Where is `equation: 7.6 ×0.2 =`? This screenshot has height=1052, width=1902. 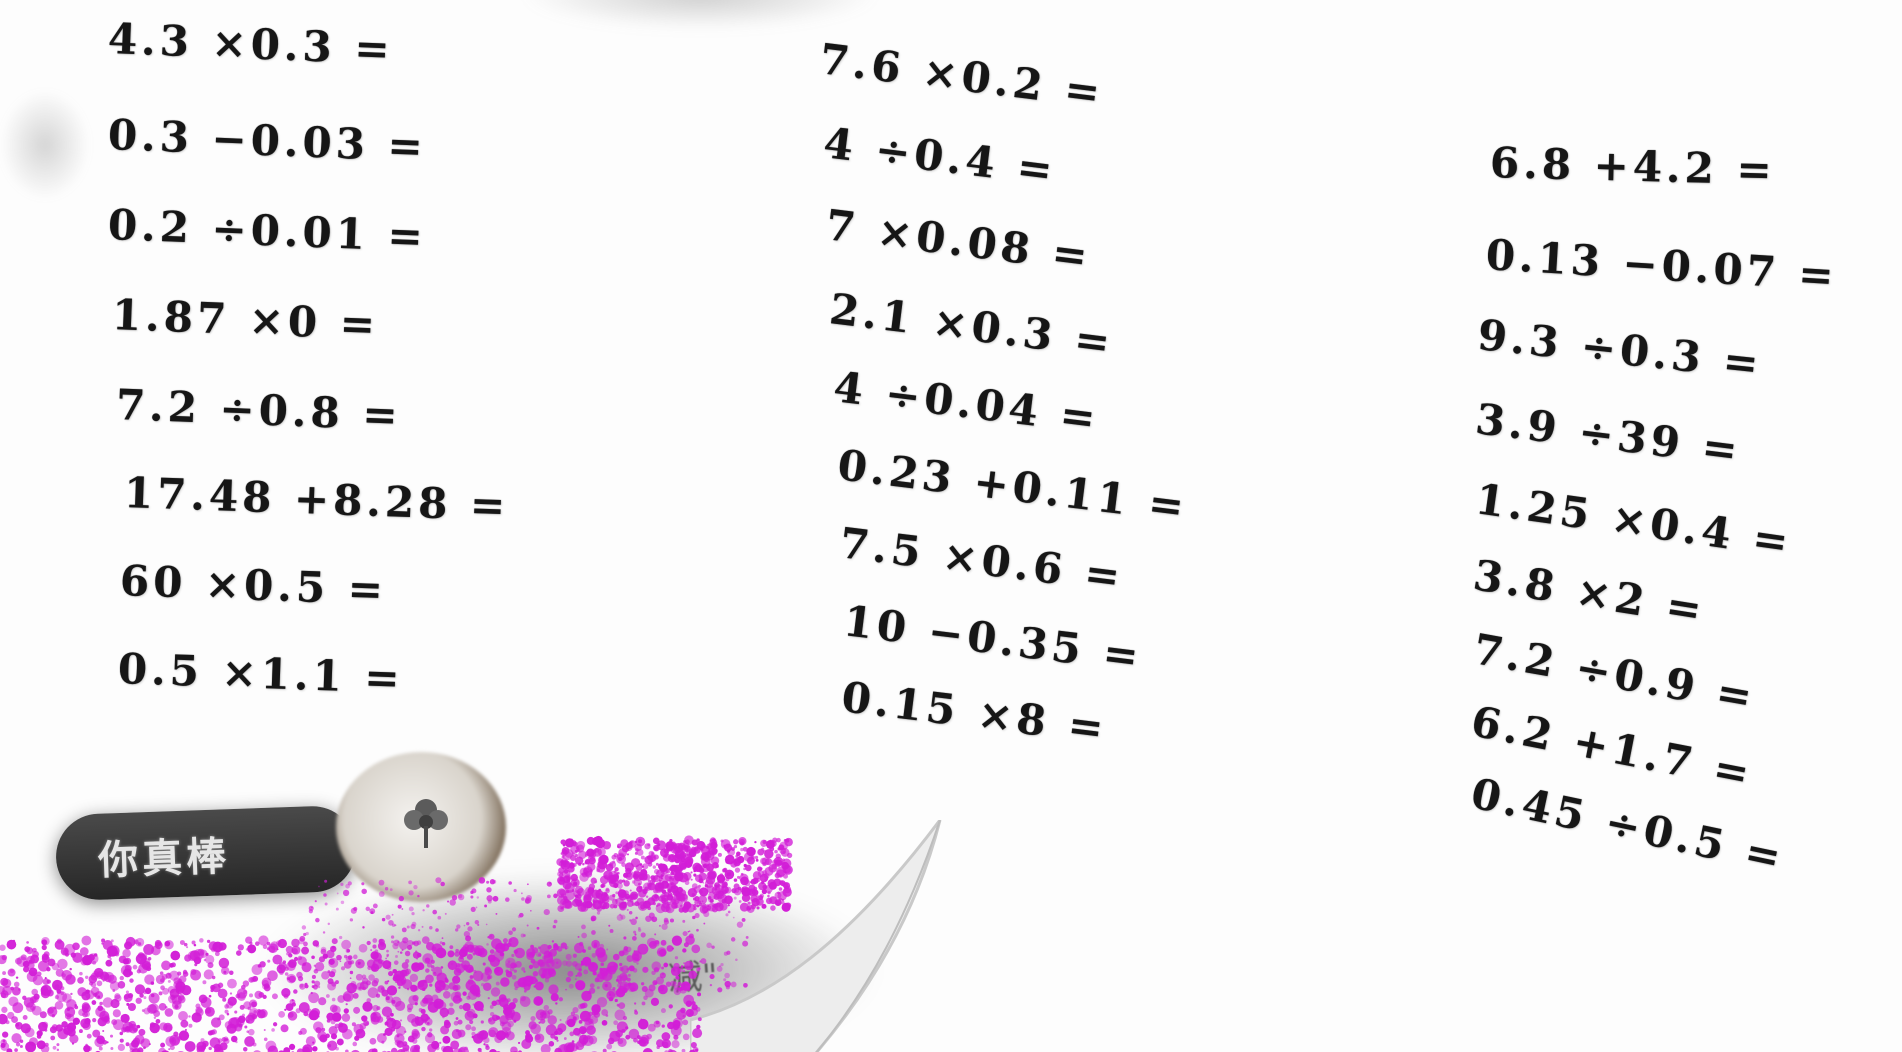
equation: 7.6 ×0.2 = is located at coordinates (962, 76).